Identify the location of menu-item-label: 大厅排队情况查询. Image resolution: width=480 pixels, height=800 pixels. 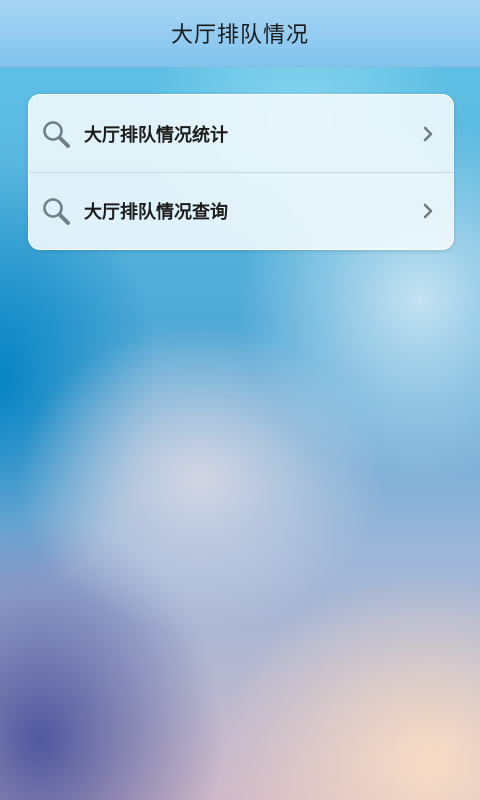
(156, 212).